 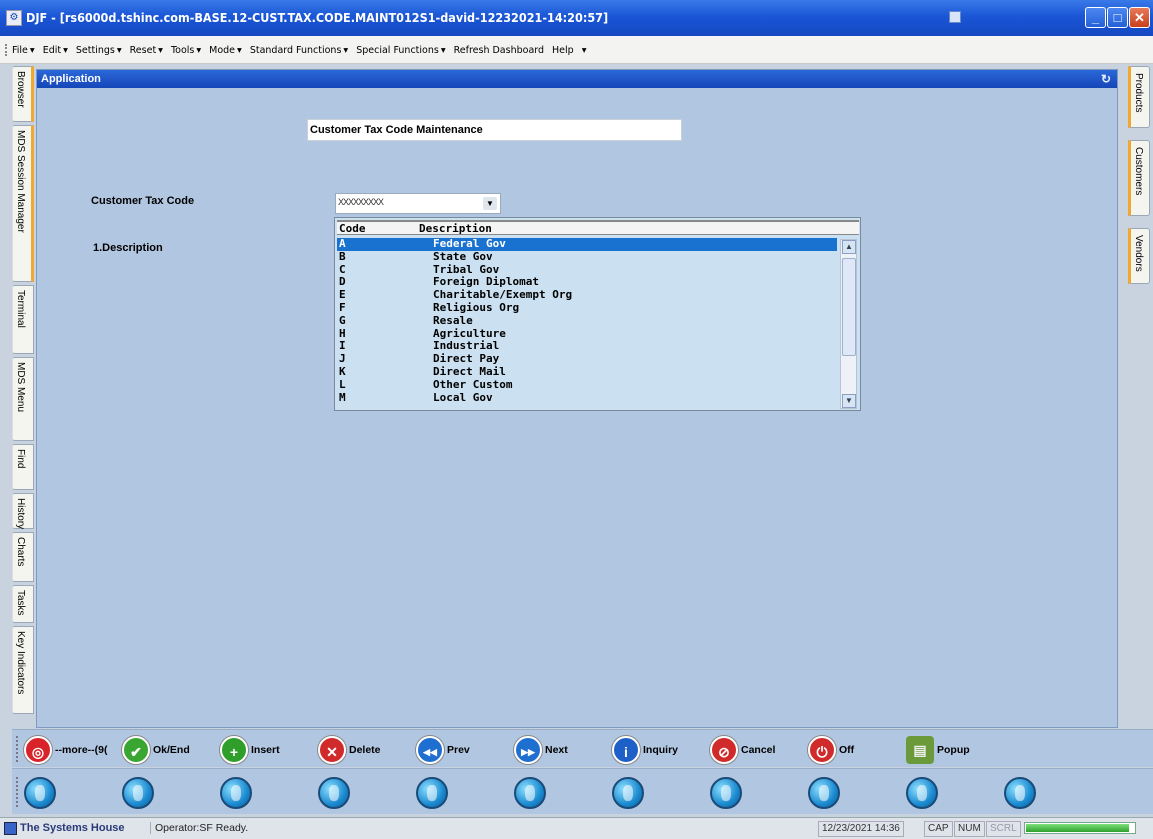 What do you see at coordinates (587, 295) in the screenshot?
I see `list-item: E Charitable/Exempt Org` at bounding box center [587, 295].